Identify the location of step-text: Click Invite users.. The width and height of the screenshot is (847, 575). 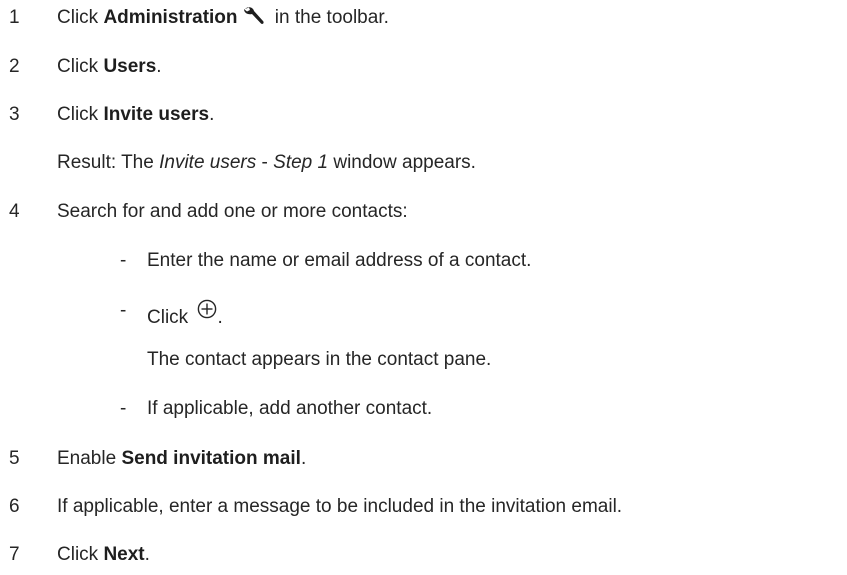
(135, 115).